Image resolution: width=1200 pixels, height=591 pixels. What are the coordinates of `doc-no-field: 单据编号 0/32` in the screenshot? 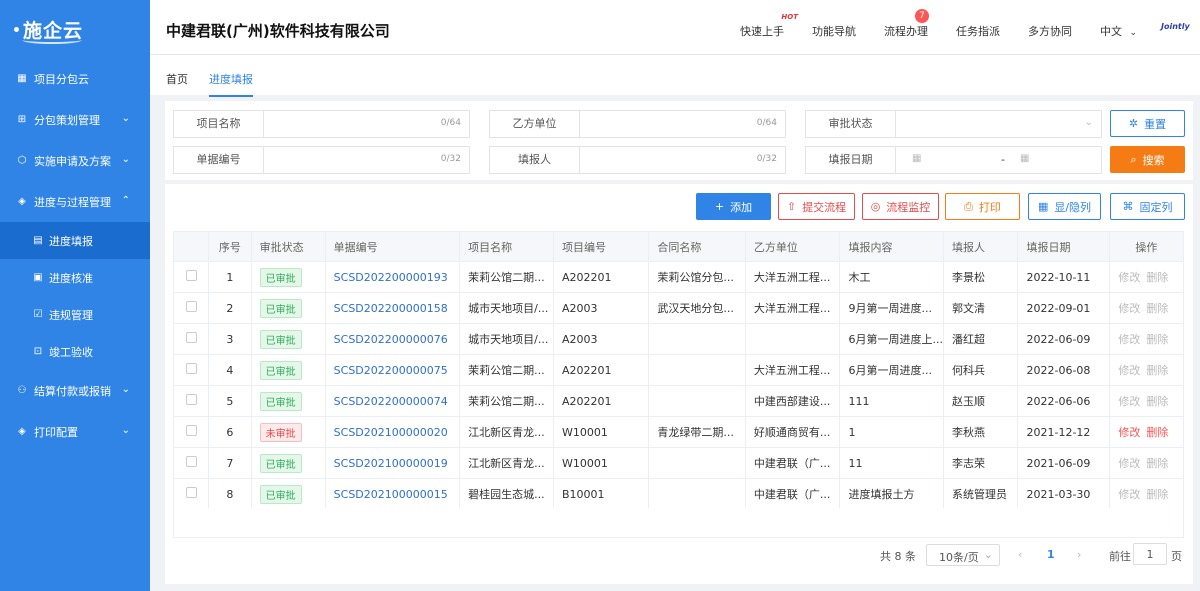 It's located at (321, 160).